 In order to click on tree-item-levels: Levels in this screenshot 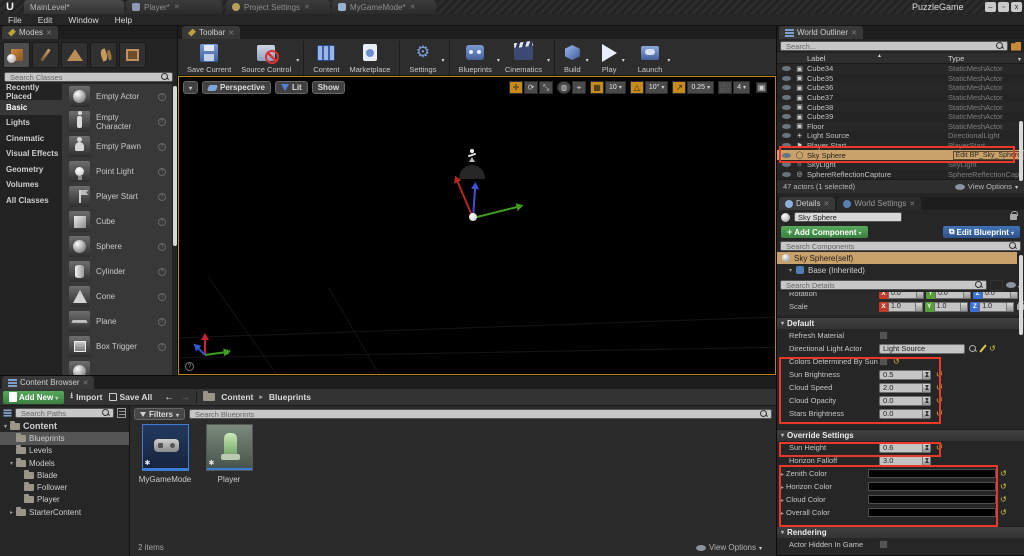, I will do `click(64, 451)`.